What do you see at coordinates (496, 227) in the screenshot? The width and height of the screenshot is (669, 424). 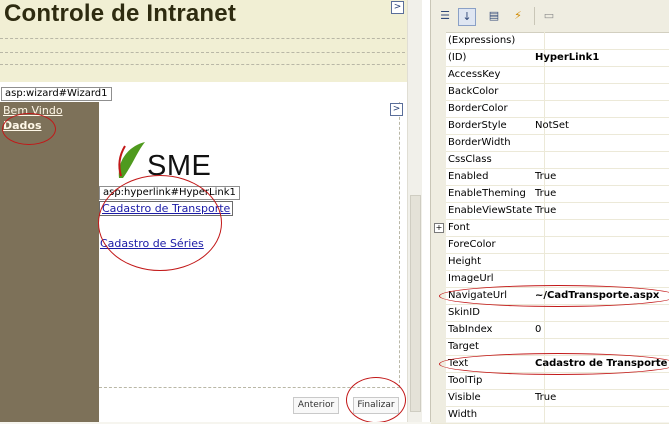 I see `property-name: Font` at bounding box center [496, 227].